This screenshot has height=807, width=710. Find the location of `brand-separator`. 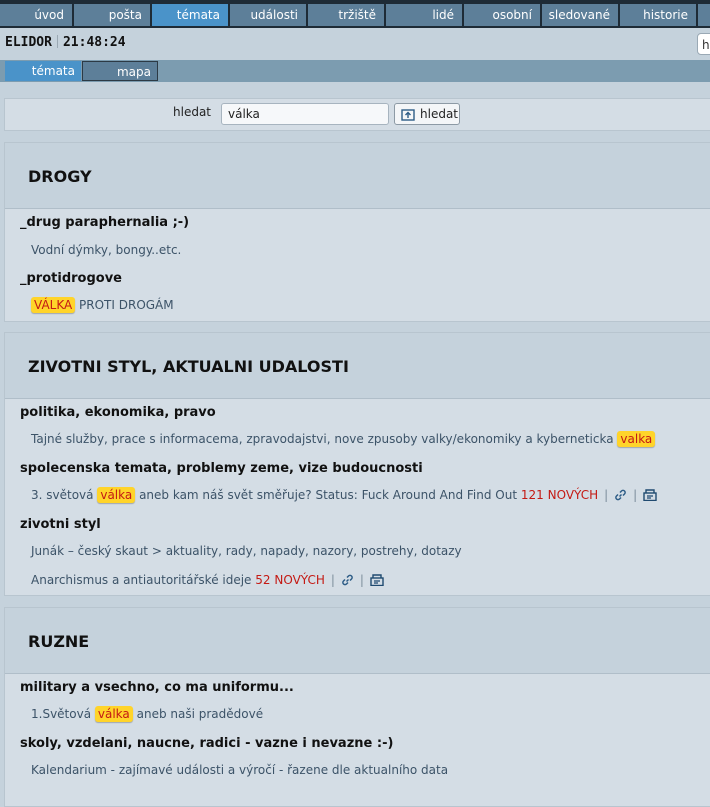

brand-separator is located at coordinates (57, 41).